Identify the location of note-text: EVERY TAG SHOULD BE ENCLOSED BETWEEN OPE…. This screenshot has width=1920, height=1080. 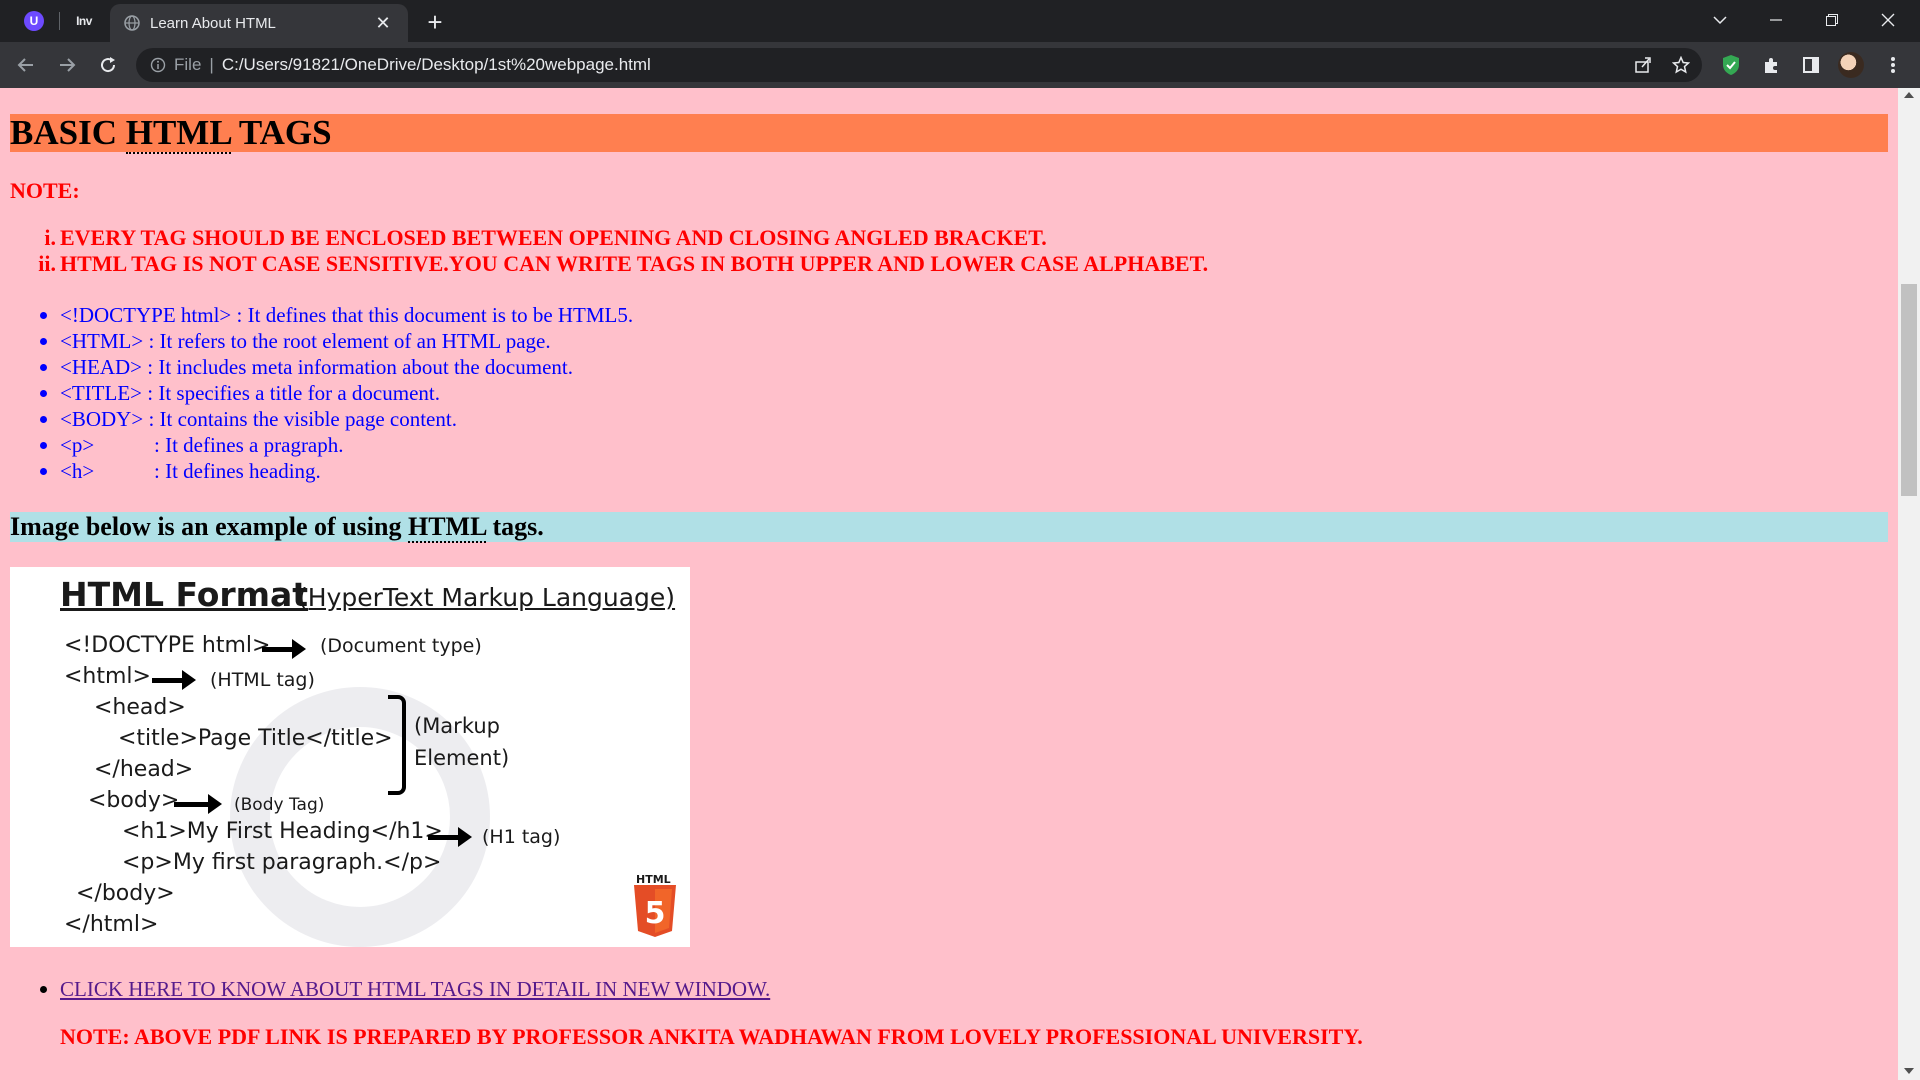
(553, 237).